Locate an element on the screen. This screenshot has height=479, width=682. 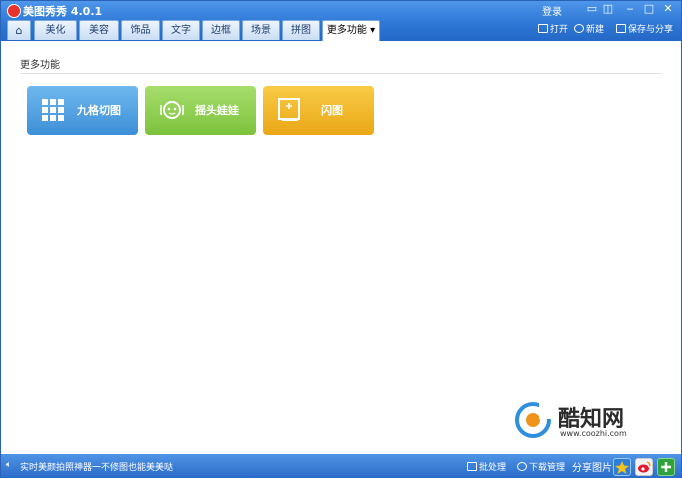
nine-grid-button: 九格切图 is located at coordinates (82, 110).